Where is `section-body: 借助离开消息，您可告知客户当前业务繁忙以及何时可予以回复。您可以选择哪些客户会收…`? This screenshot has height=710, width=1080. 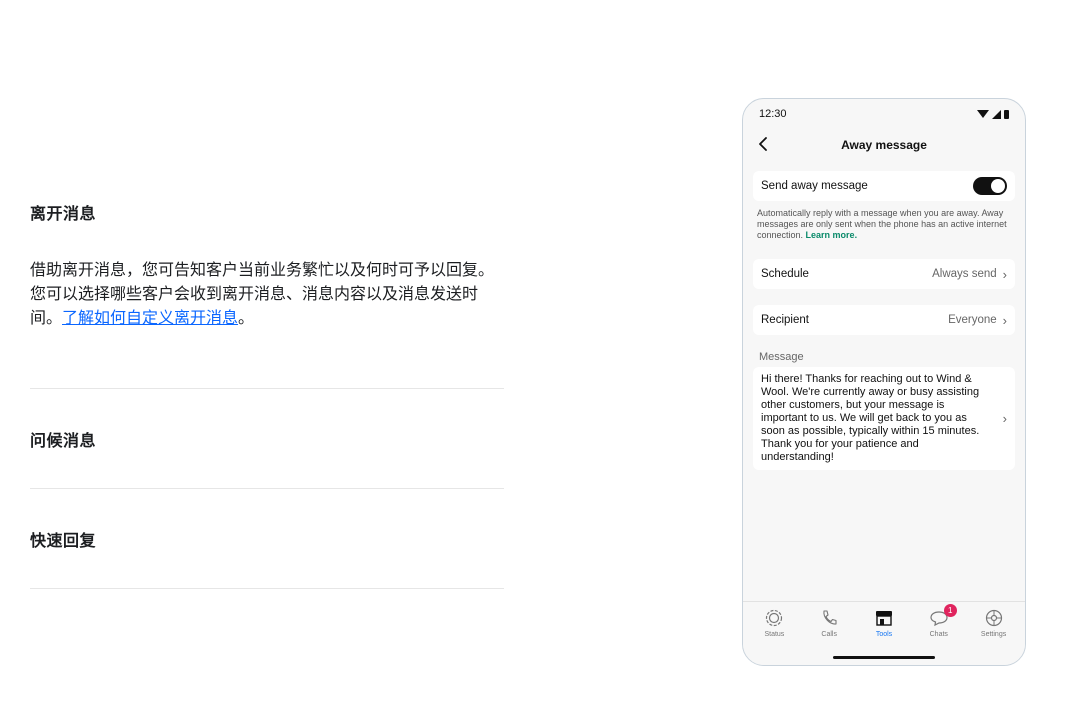 section-body: 借助离开消息，您可告知客户当前业务繁忙以及何时可予以回复。您可以选择哪些客户会收… is located at coordinates (267, 294).